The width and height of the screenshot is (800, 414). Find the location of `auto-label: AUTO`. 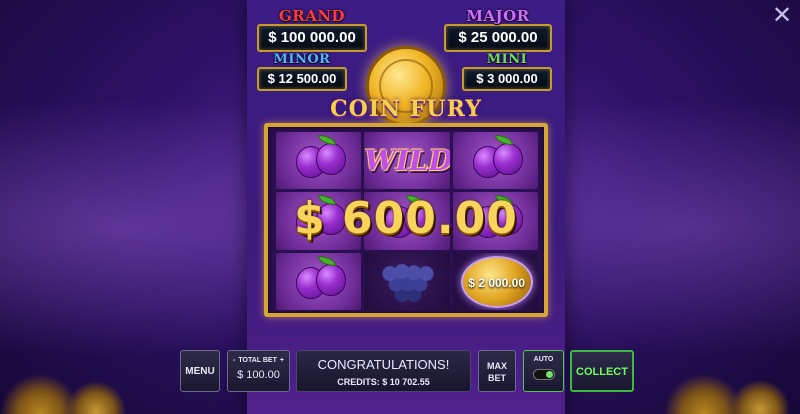

auto-label: AUTO is located at coordinates (543, 359).